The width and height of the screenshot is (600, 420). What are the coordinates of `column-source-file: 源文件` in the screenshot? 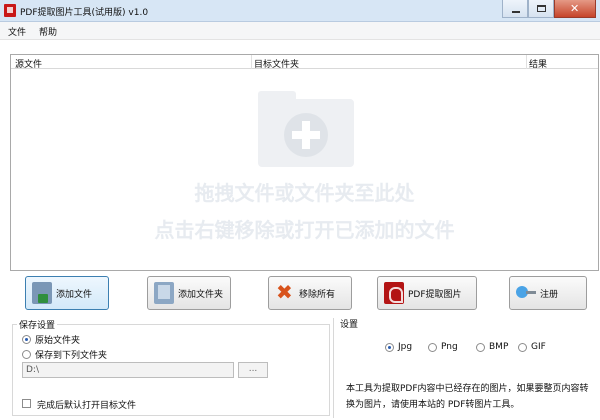 It's located at (28, 63).